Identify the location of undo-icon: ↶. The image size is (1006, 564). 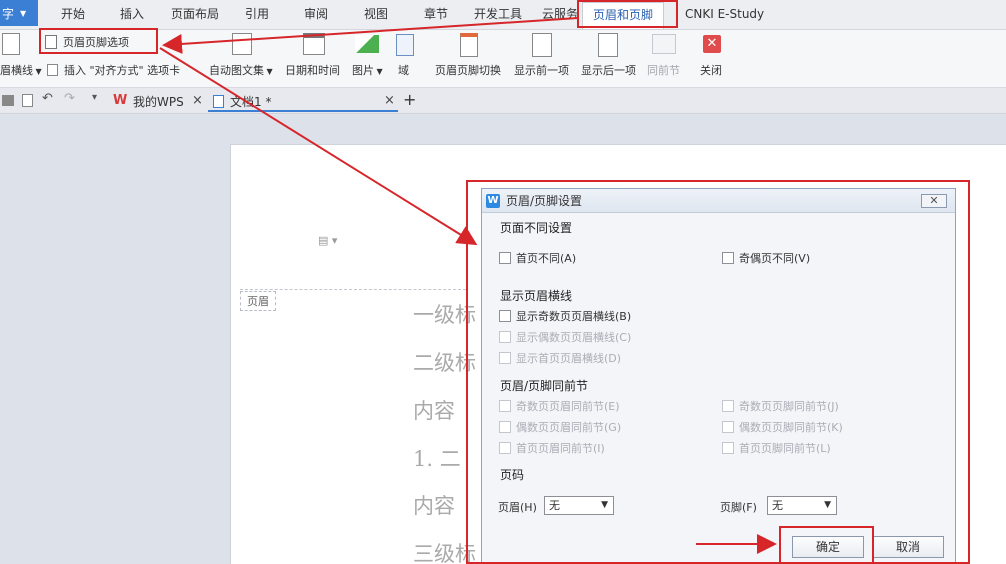
(47, 98).